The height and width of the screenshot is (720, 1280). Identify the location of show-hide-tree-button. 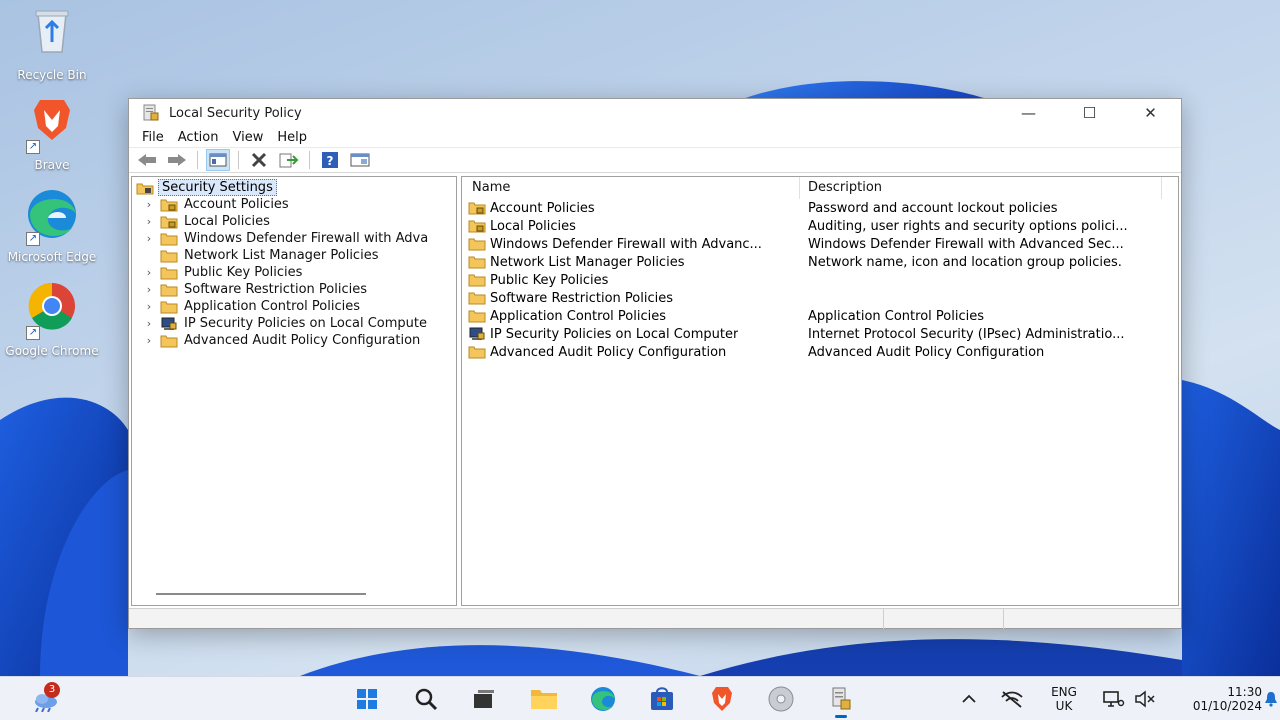
(218, 160).